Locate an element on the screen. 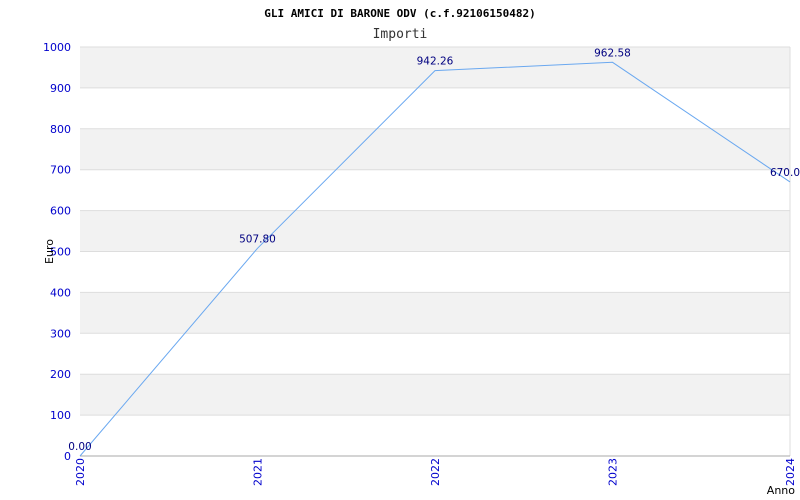 The height and width of the screenshot is (500, 800). x-tick-label: 2021 is located at coordinates (258, 472).